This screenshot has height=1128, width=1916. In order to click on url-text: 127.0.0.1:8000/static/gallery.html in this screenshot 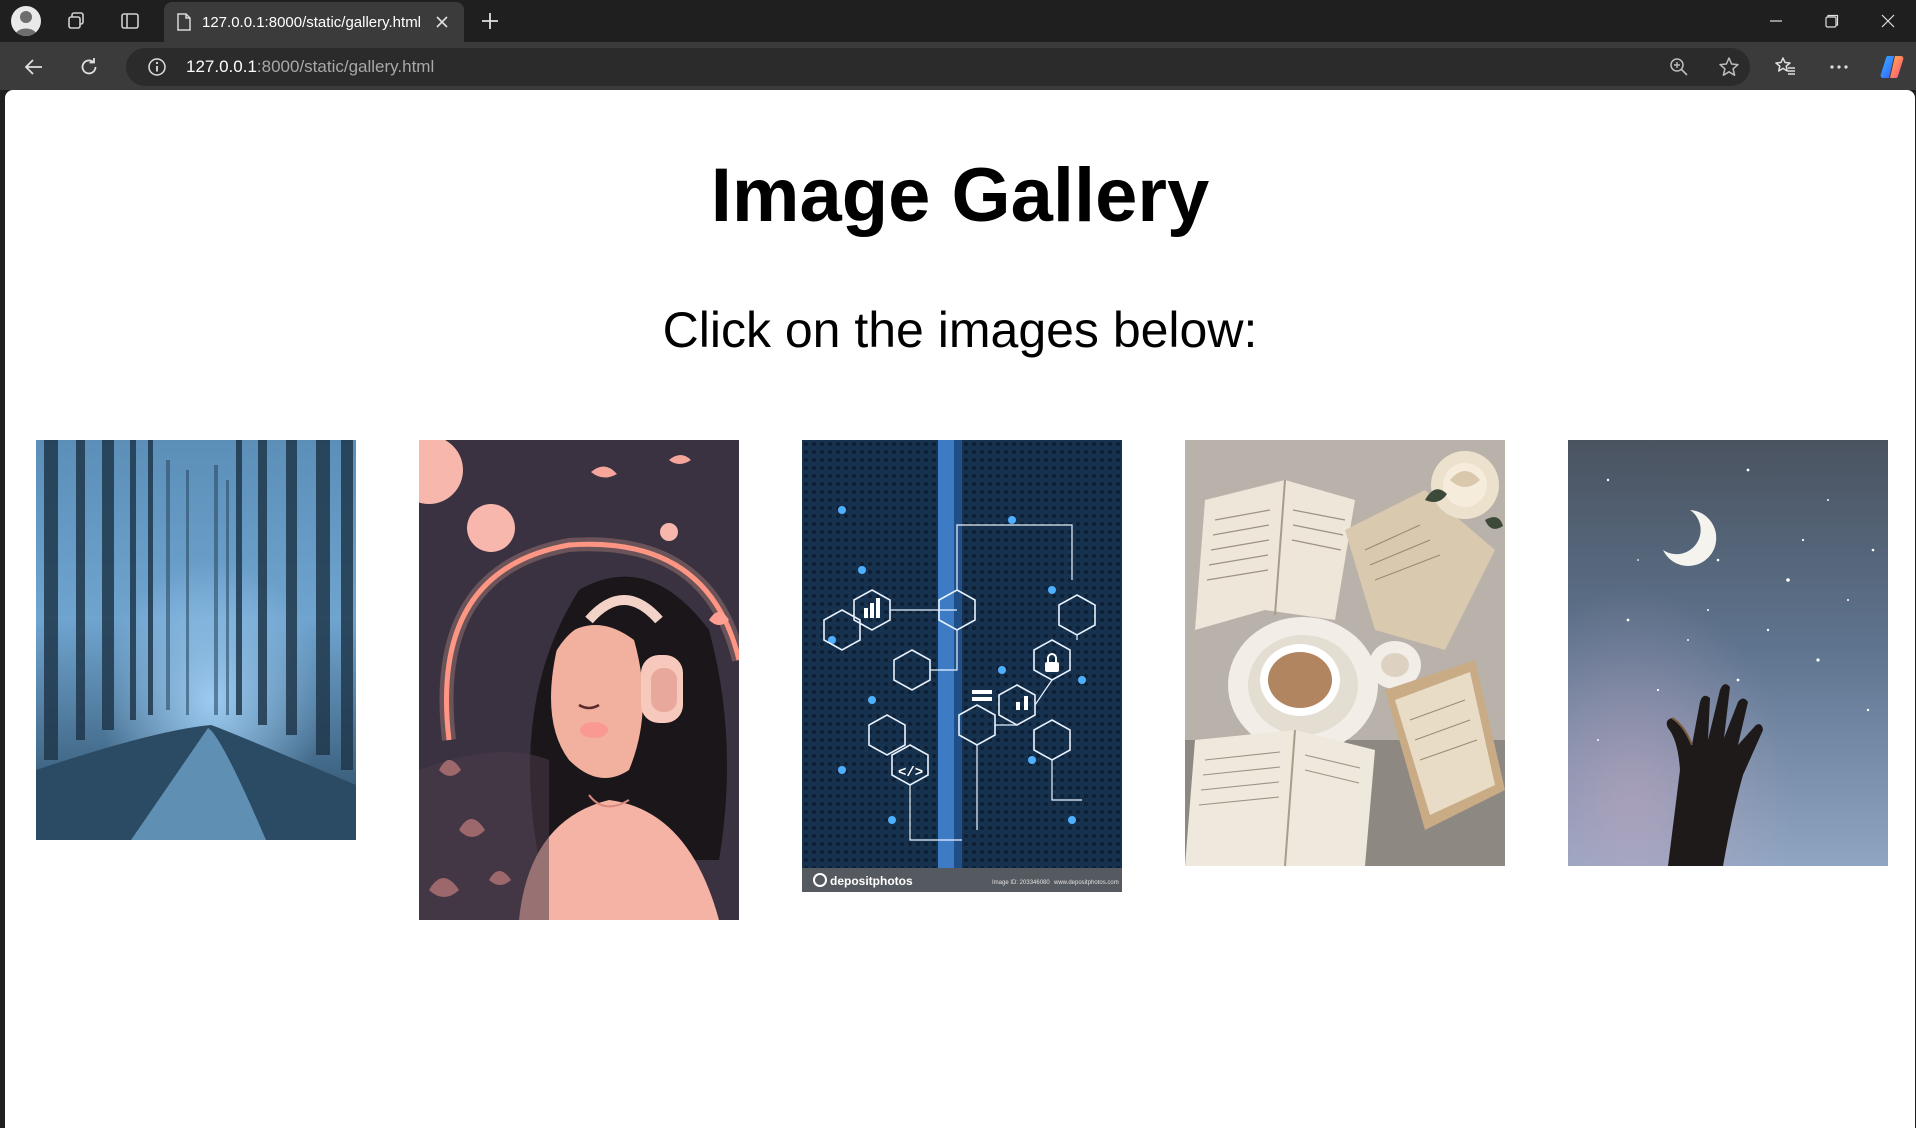, I will do `click(310, 67)`.